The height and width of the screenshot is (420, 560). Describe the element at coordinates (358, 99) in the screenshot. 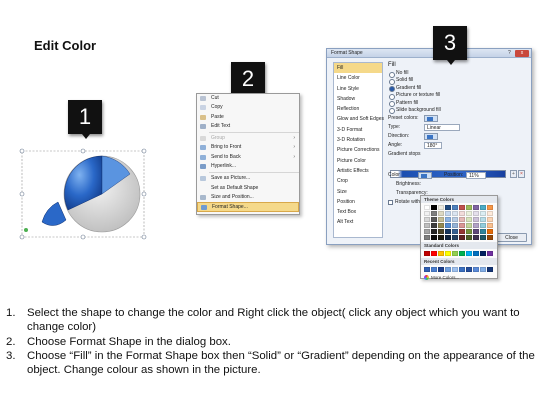

I see `nav-item-shadow: Shadow` at that location.